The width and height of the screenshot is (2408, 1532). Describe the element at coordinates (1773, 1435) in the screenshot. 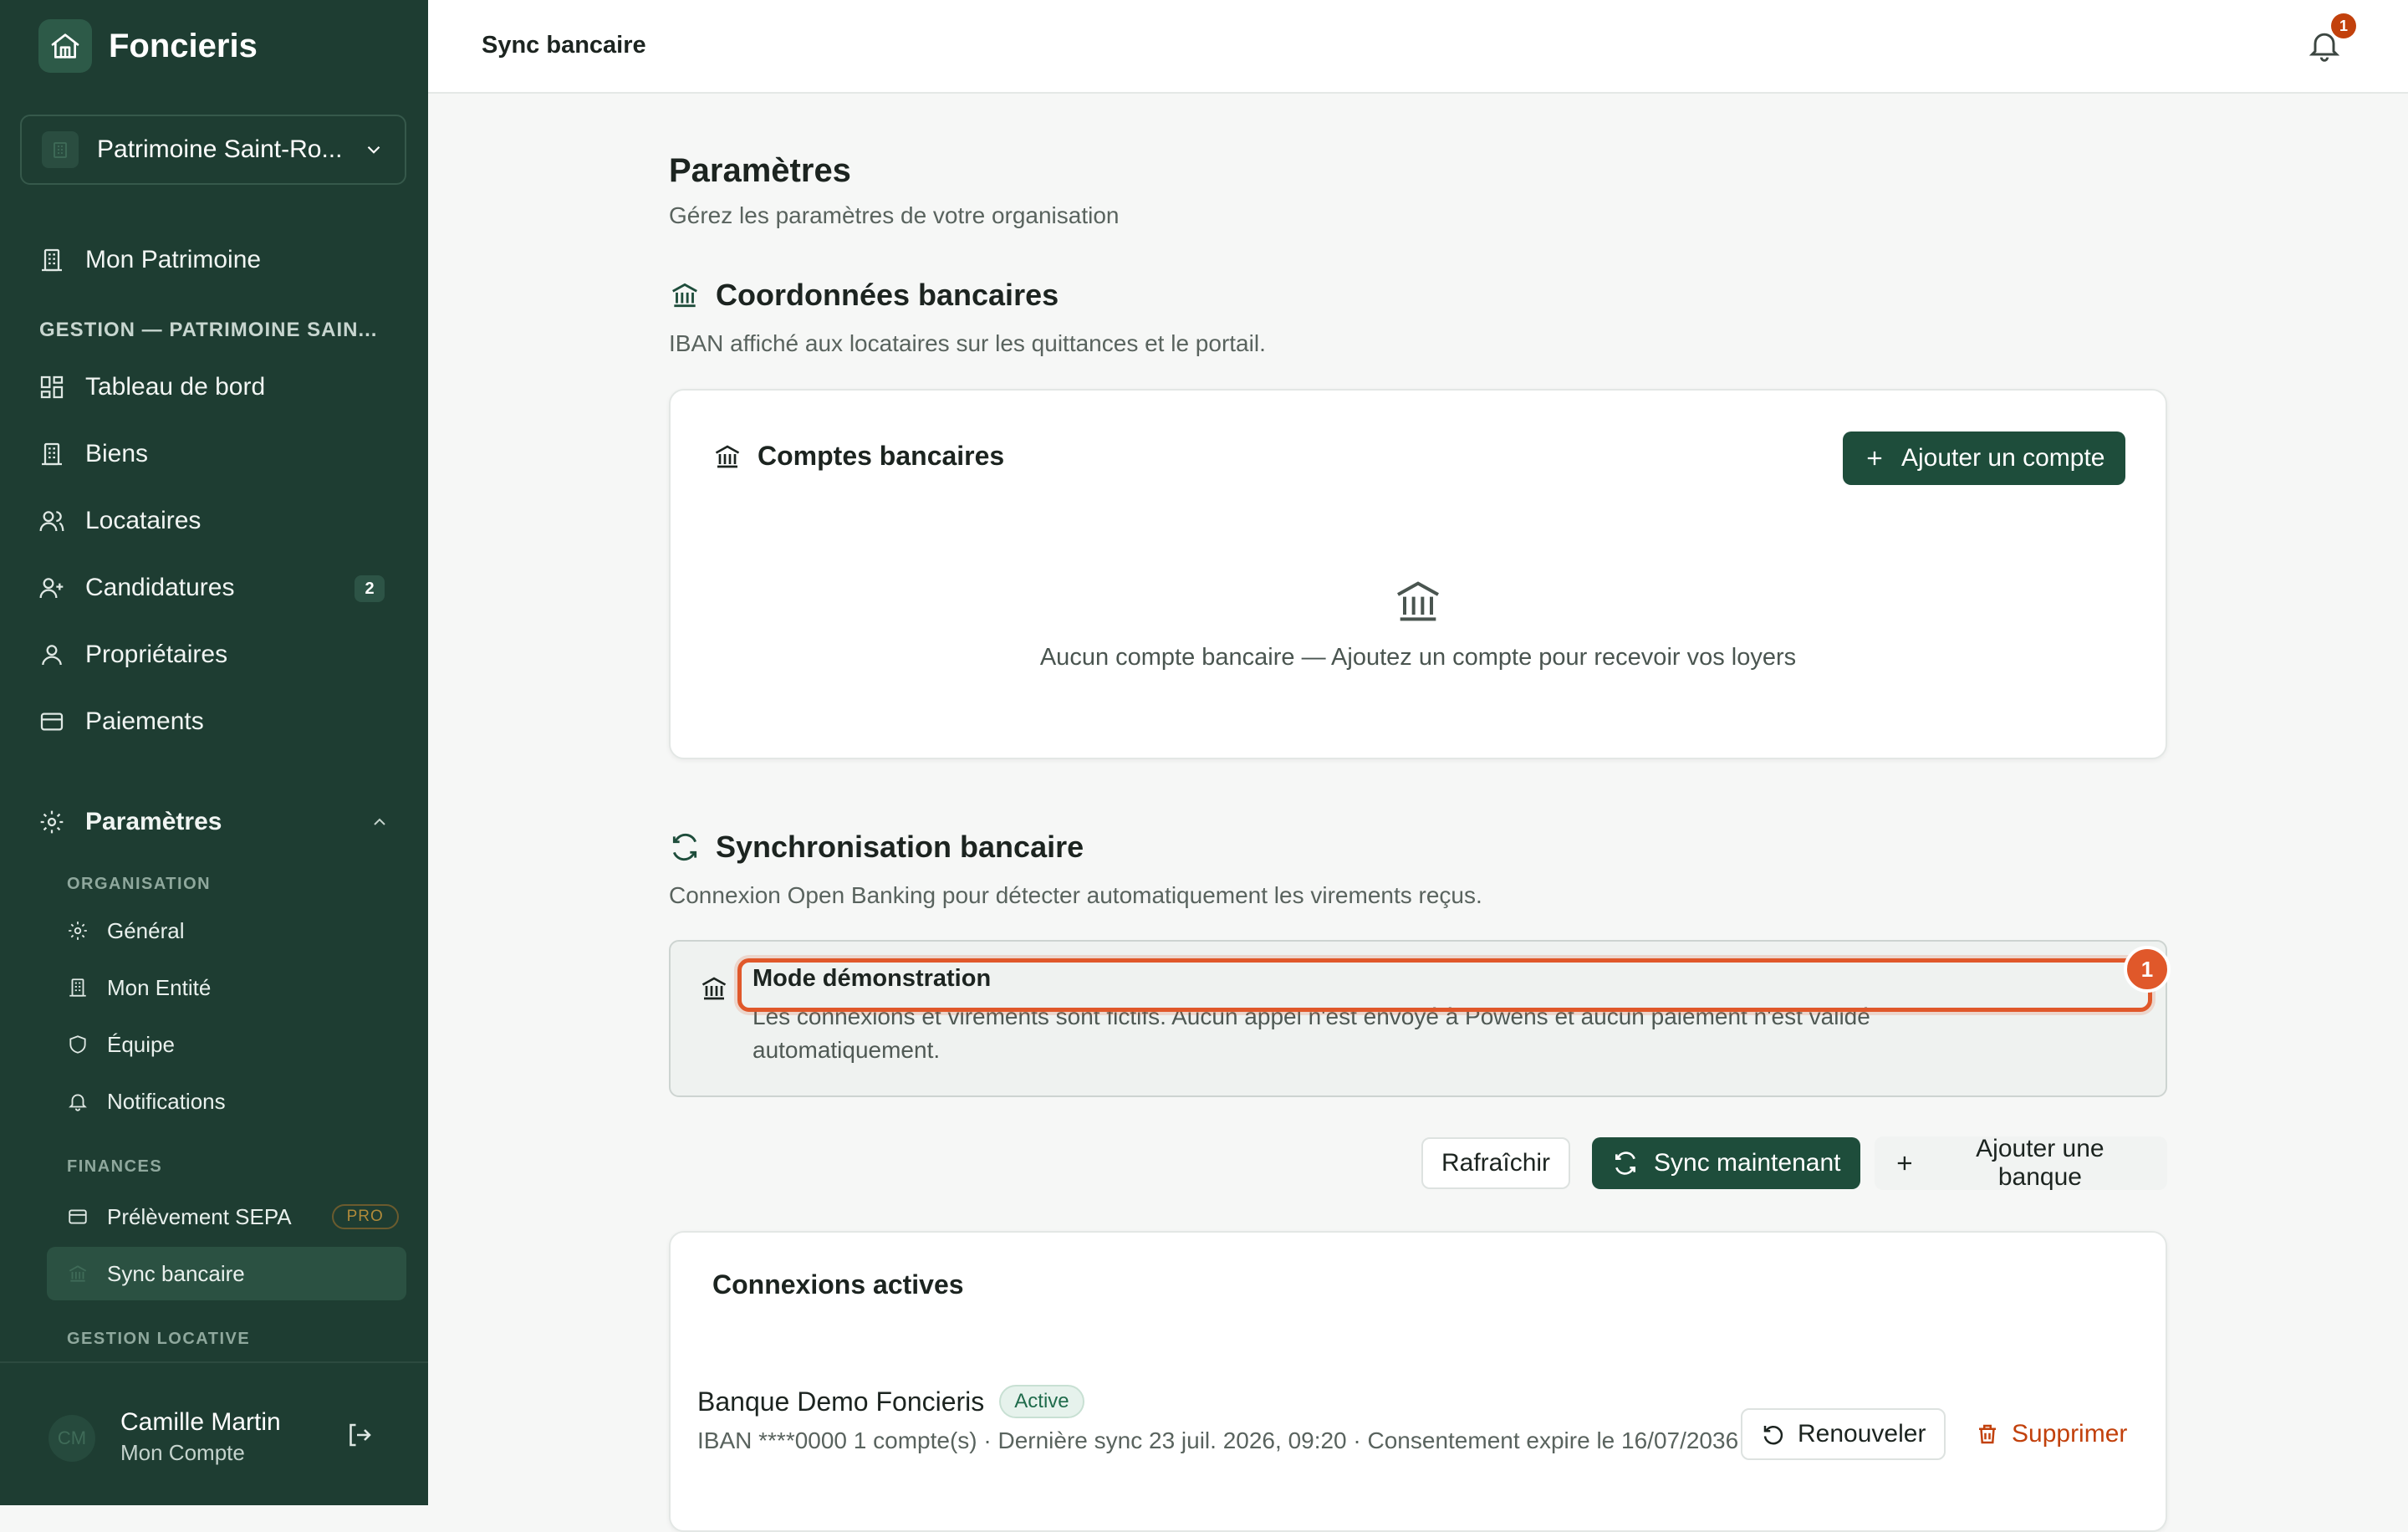

I see `rotate-ccw-icon` at that location.